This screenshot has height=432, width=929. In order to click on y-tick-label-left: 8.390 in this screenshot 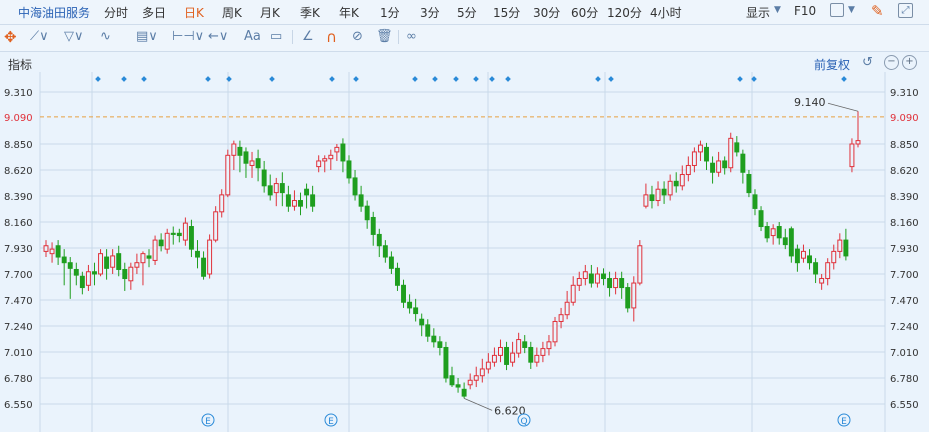, I will do `click(18, 197)`.